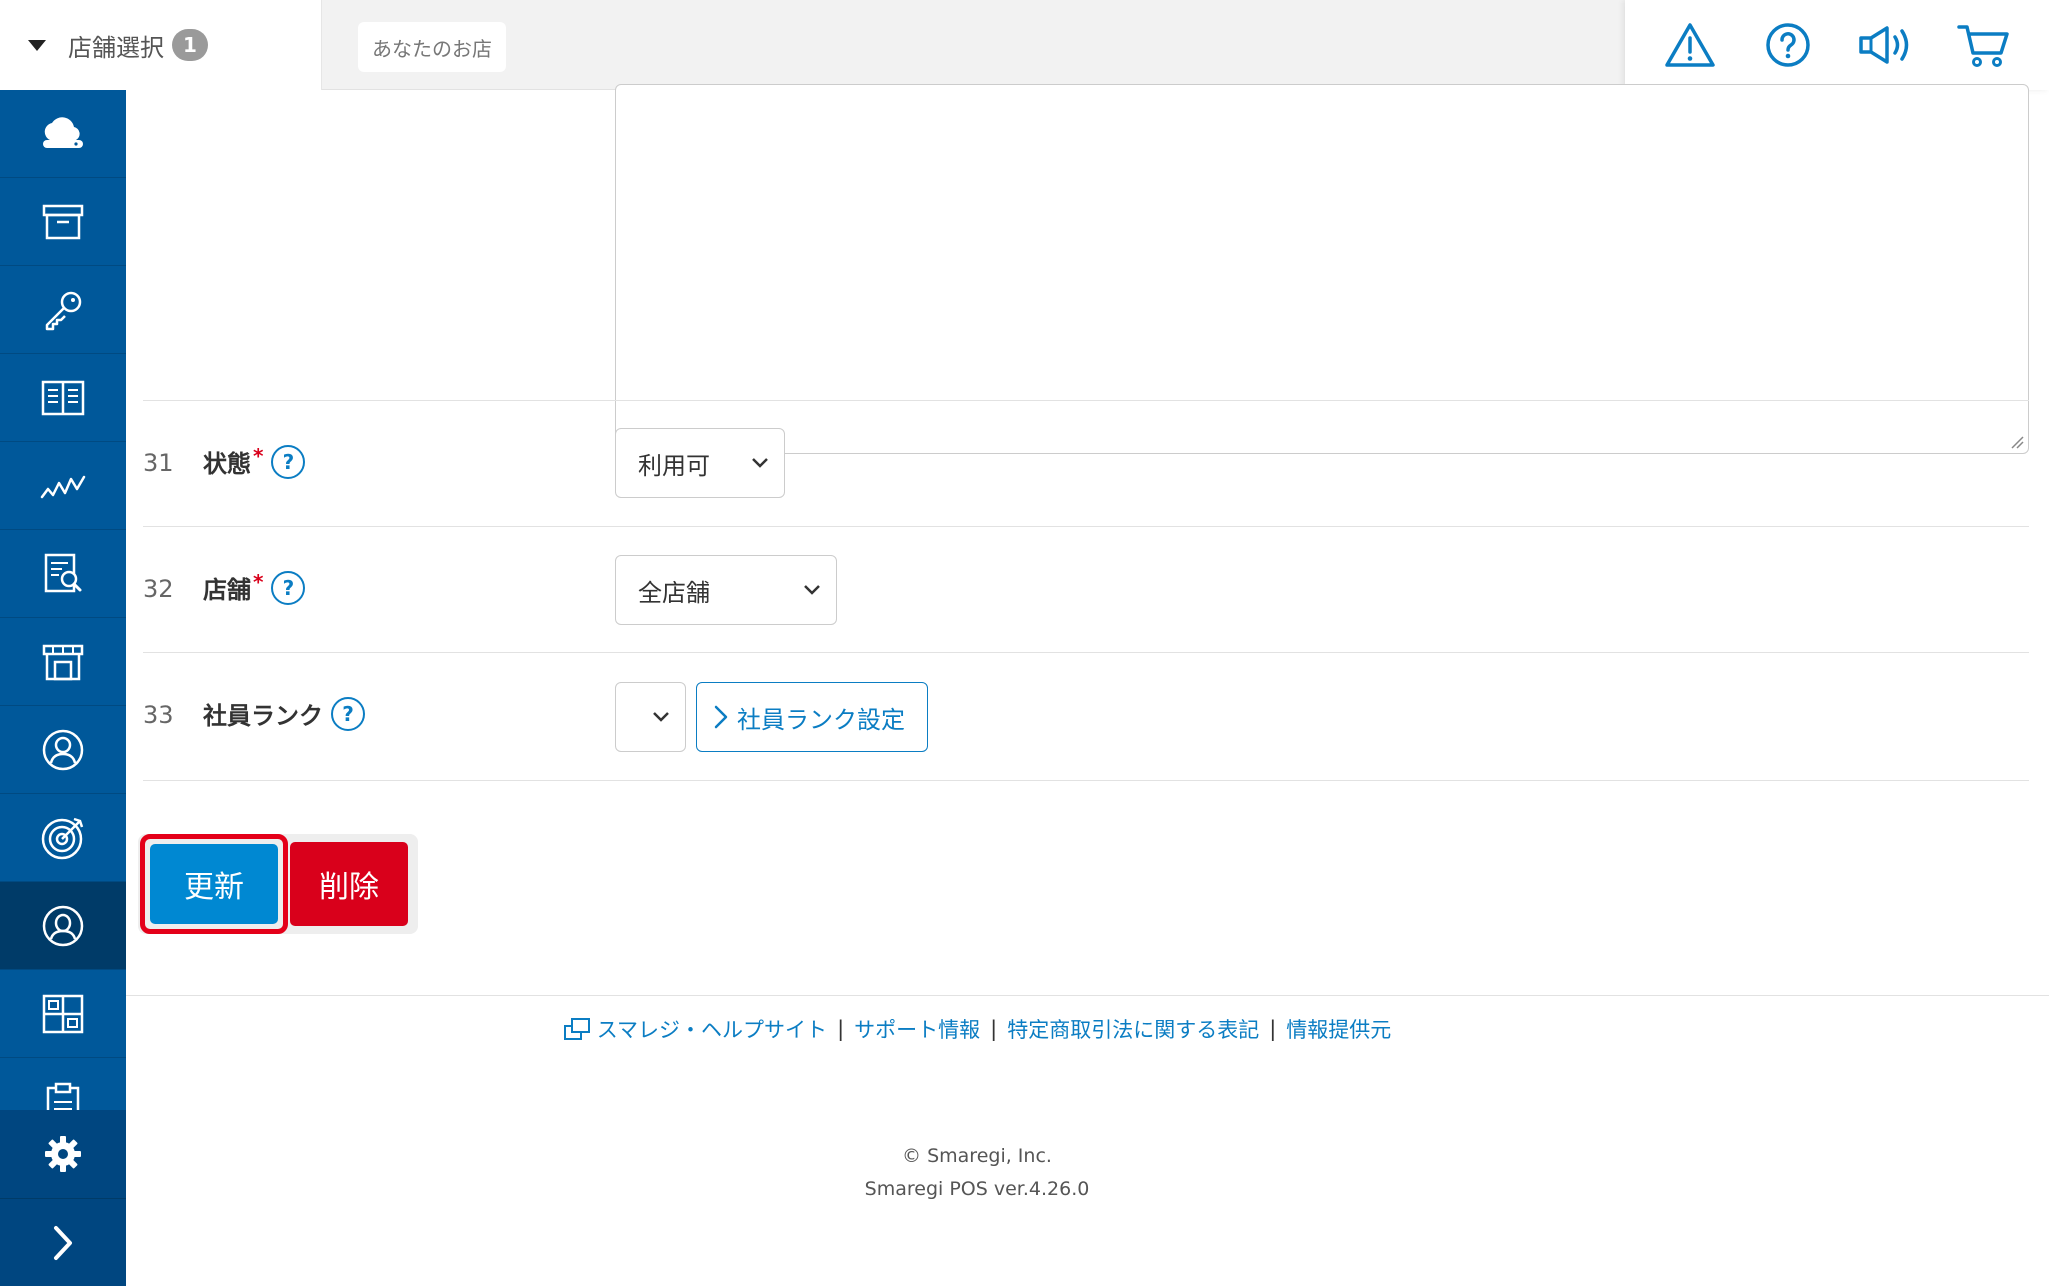 The width and height of the screenshot is (2049, 1286). I want to click on top-bar: 店舗選択 1 あなたのお店, so click(1024, 45).